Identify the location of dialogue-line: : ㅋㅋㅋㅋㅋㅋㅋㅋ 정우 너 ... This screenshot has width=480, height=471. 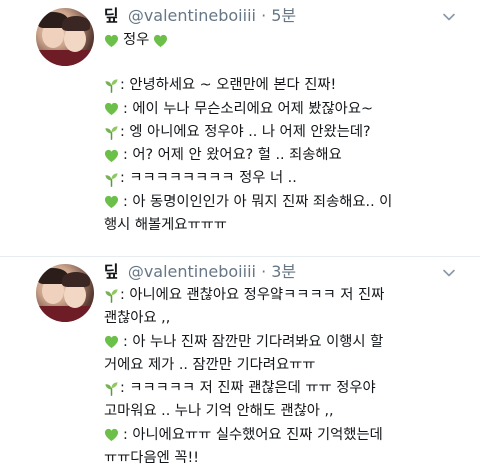
(282, 178).